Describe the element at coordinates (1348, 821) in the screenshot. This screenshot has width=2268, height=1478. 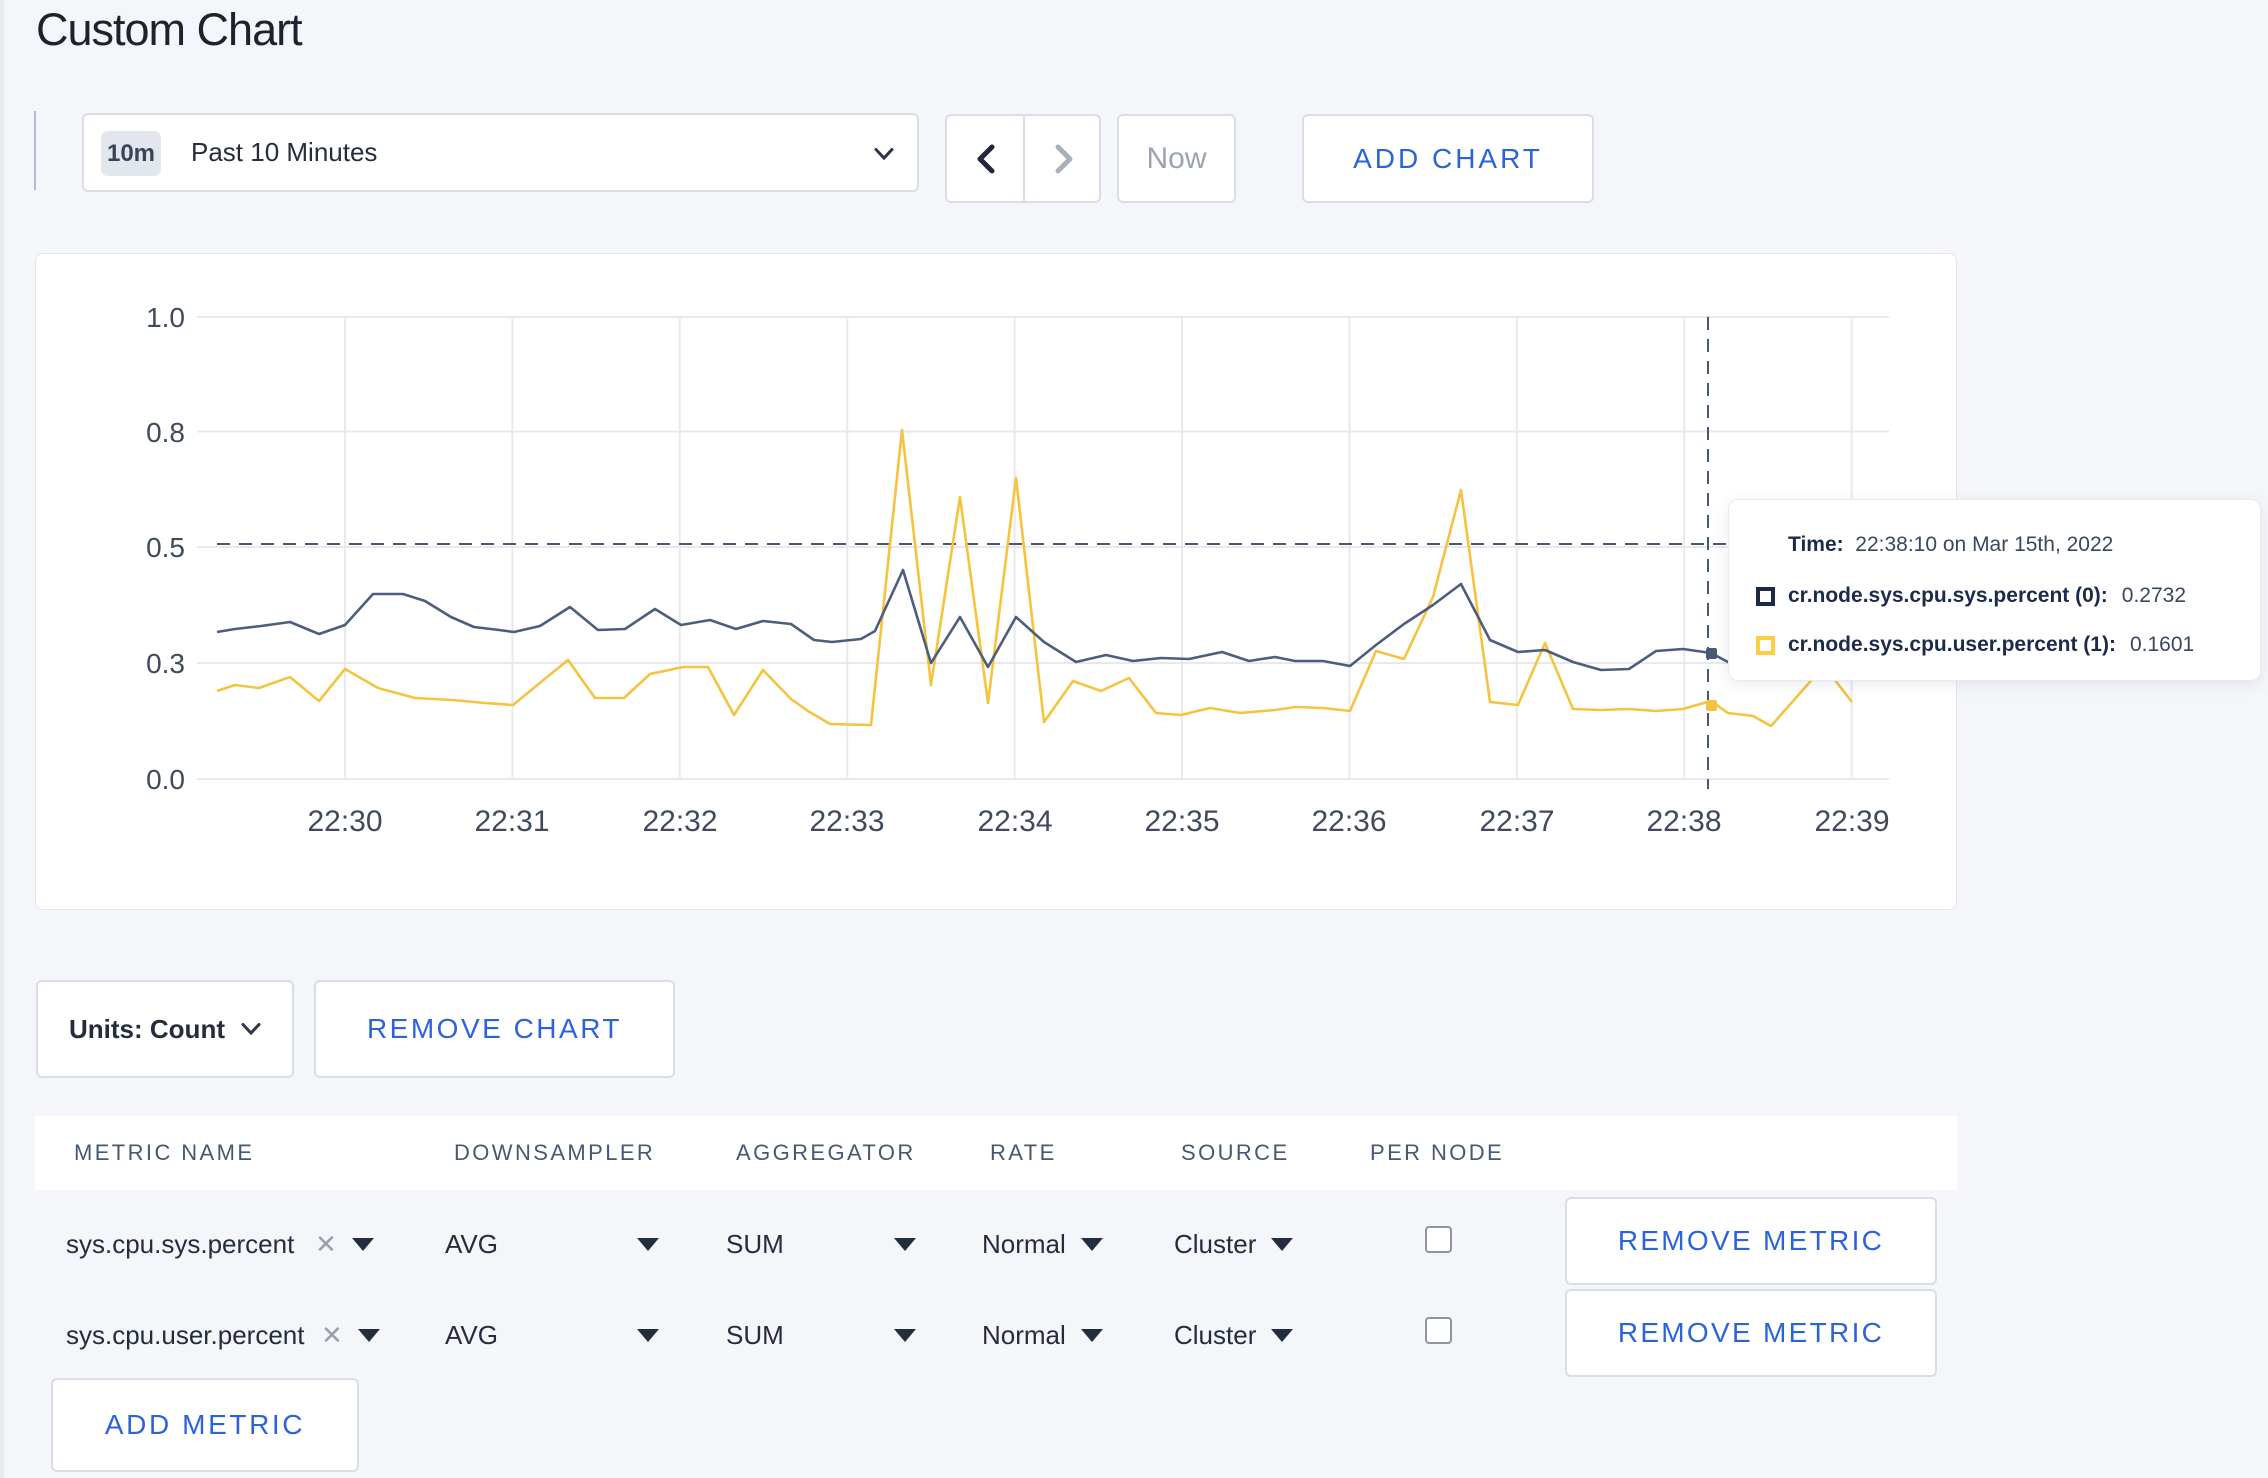
I see `svg-text: 22:36` at that location.